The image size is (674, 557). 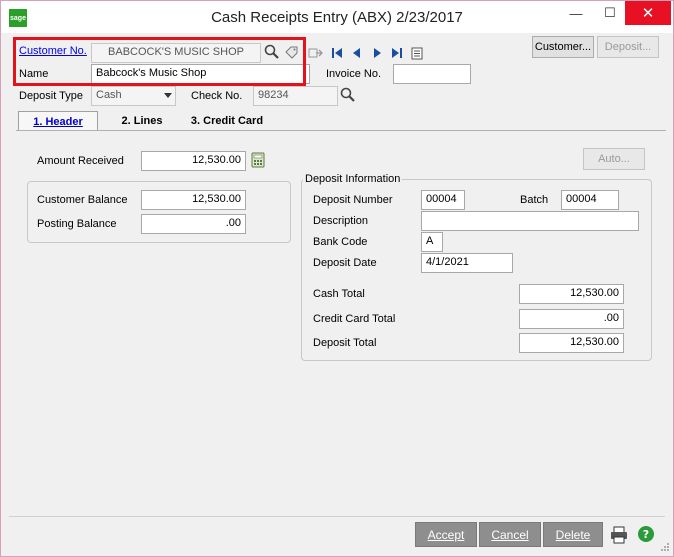 What do you see at coordinates (648, 13) in the screenshot?
I see `close-button: ✕` at bounding box center [648, 13].